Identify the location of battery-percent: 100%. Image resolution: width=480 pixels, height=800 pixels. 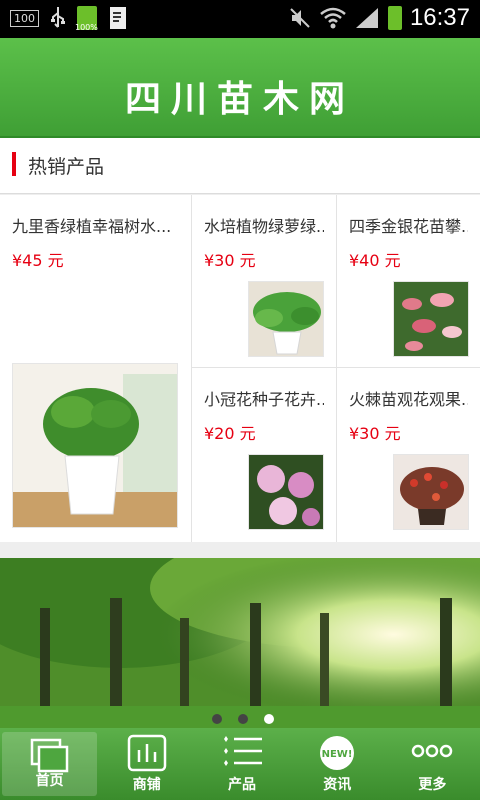
(86, 27).